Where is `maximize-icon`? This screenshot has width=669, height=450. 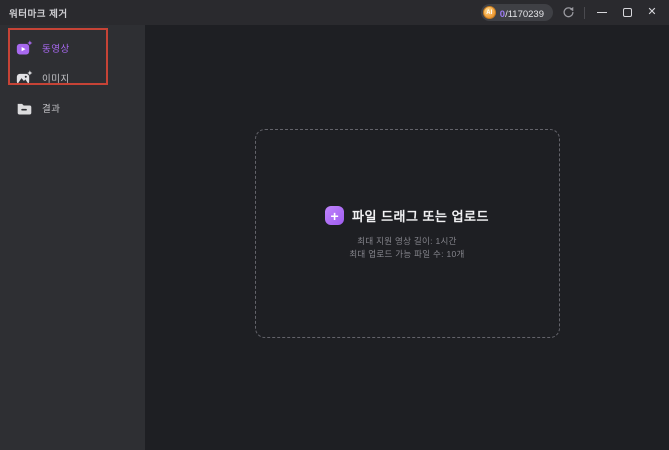
maximize-icon is located at coordinates (627, 12).